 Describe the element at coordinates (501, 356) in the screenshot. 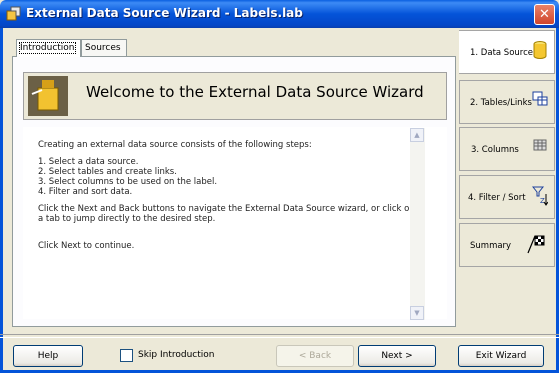

I see `exit-wizard-button: Exit Wizard` at that location.